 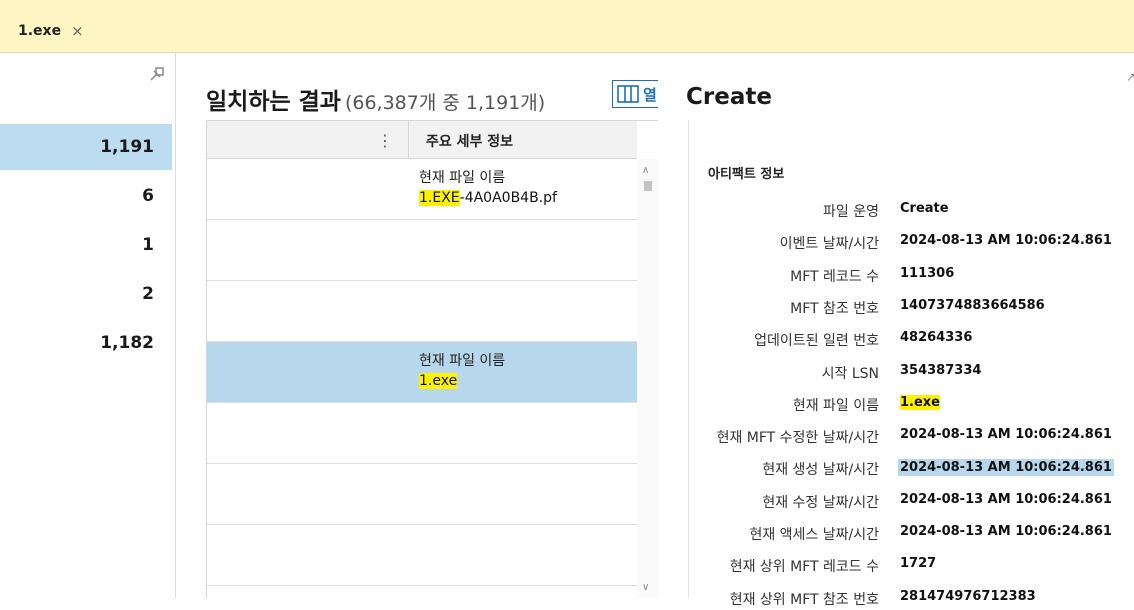 I want to click on property-value: 48264336, so click(x=936, y=337).